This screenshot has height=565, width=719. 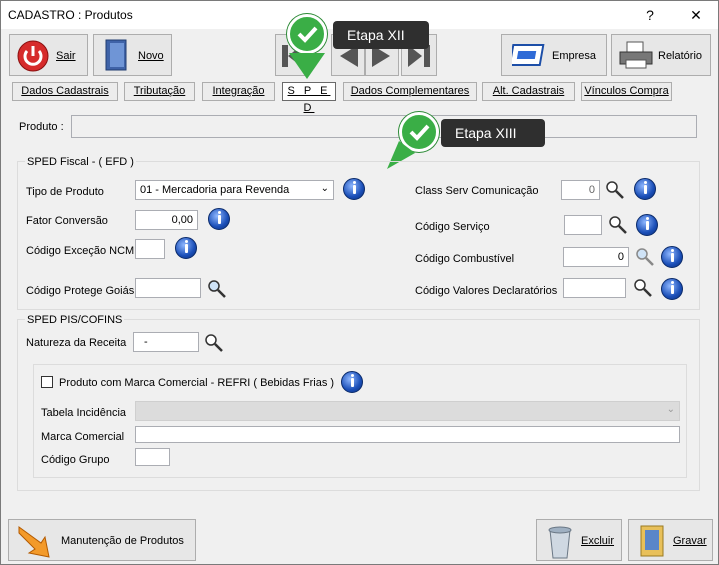 What do you see at coordinates (65, 91) in the screenshot?
I see `tab-dados-cadastrais: Dados Cadastrais` at bounding box center [65, 91].